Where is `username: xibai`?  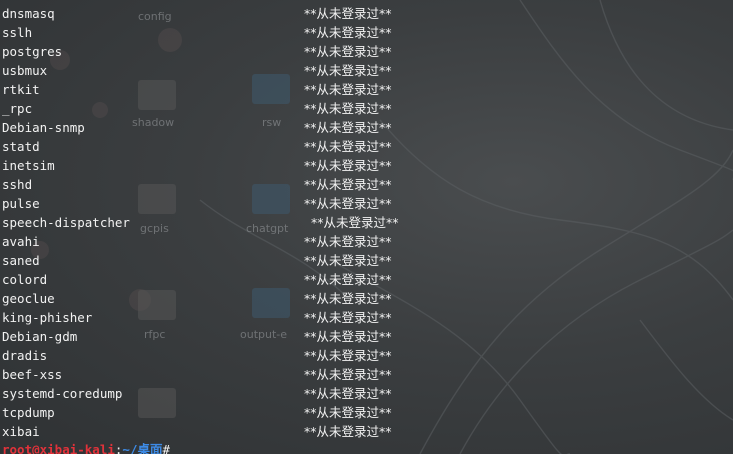 username: xibai is located at coordinates (21, 431).